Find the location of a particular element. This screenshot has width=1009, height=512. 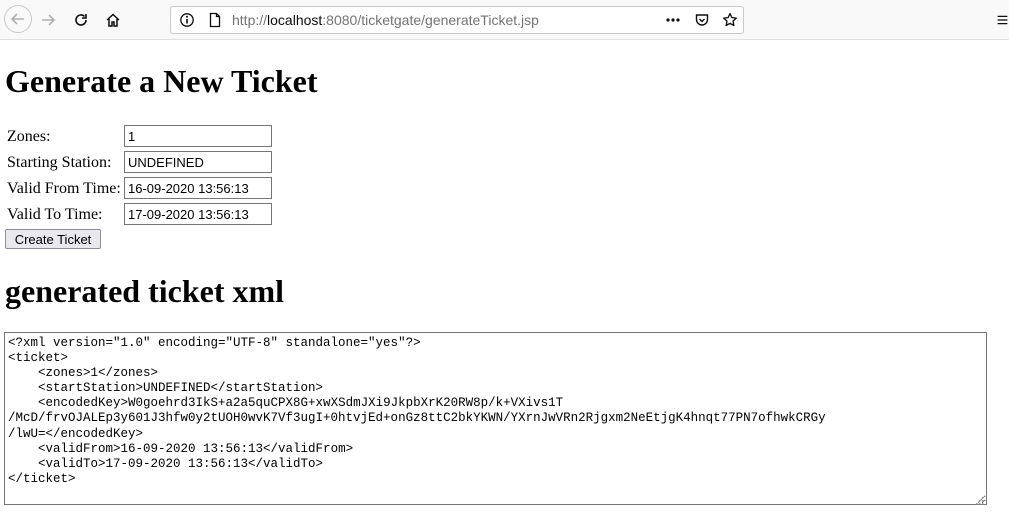

reload-icon is located at coordinates (81, 20).